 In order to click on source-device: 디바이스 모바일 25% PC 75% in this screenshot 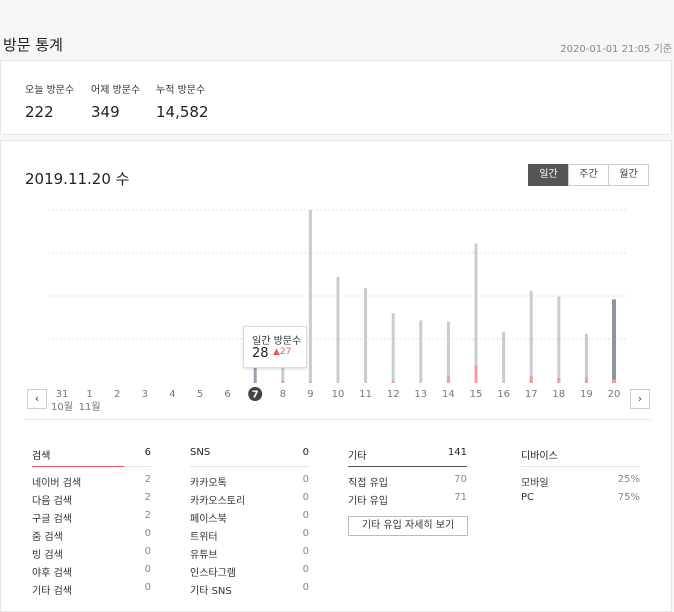, I will do `click(580, 478)`.